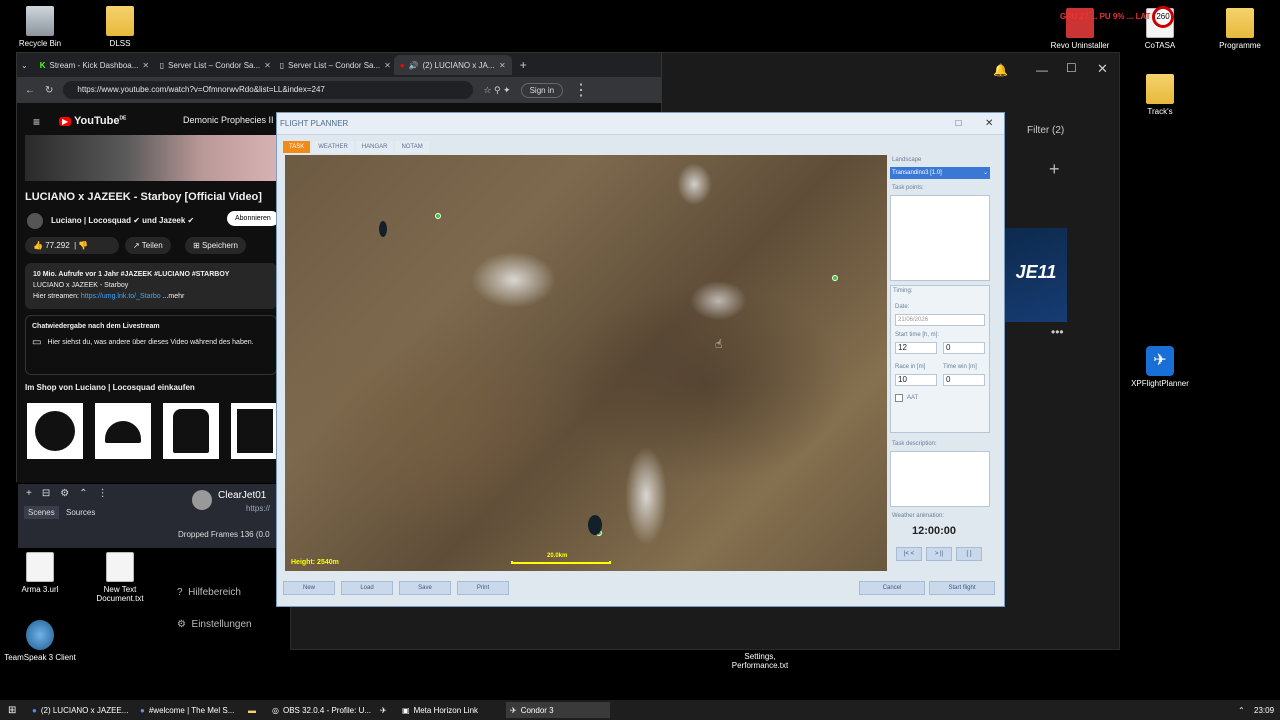 The height and width of the screenshot is (720, 1280). I want to click on shop-item-shirt, so click(255, 431).